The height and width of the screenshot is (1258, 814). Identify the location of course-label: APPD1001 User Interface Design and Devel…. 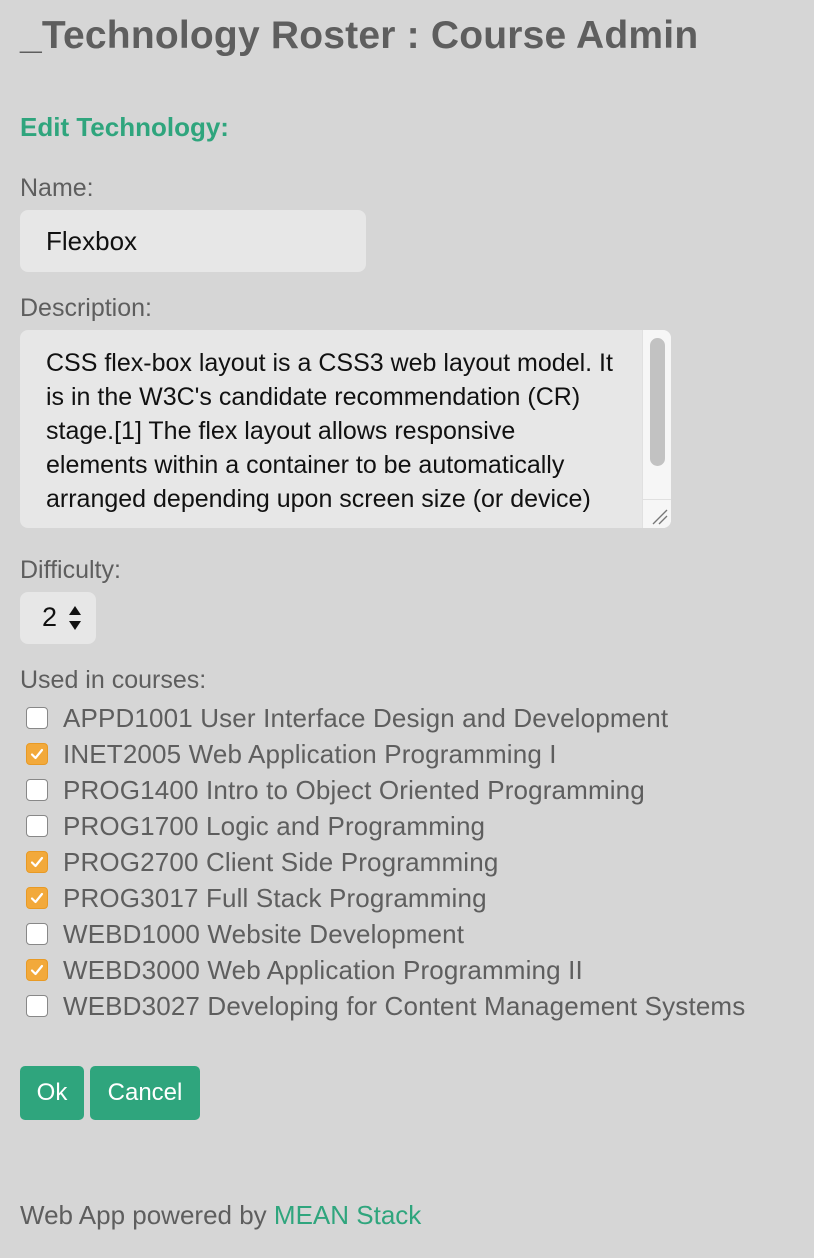
(365, 718).